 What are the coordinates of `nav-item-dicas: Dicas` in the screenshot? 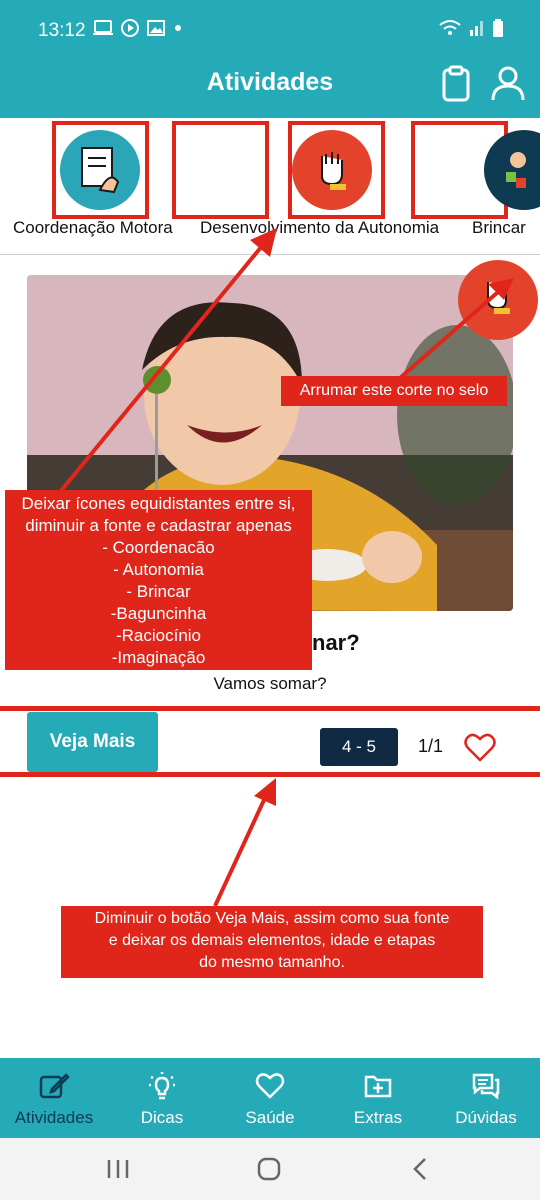 It's located at (162, 1098).